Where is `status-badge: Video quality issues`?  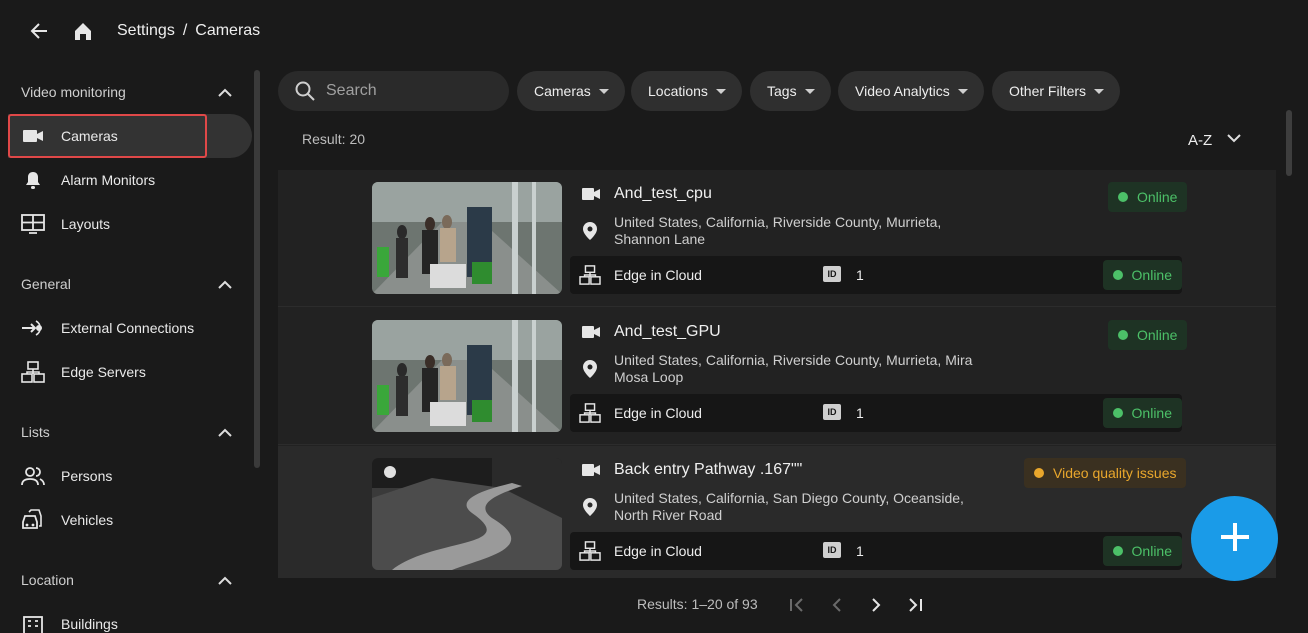 status-badge: Video quality issues is located at coordinates (1105, 473).